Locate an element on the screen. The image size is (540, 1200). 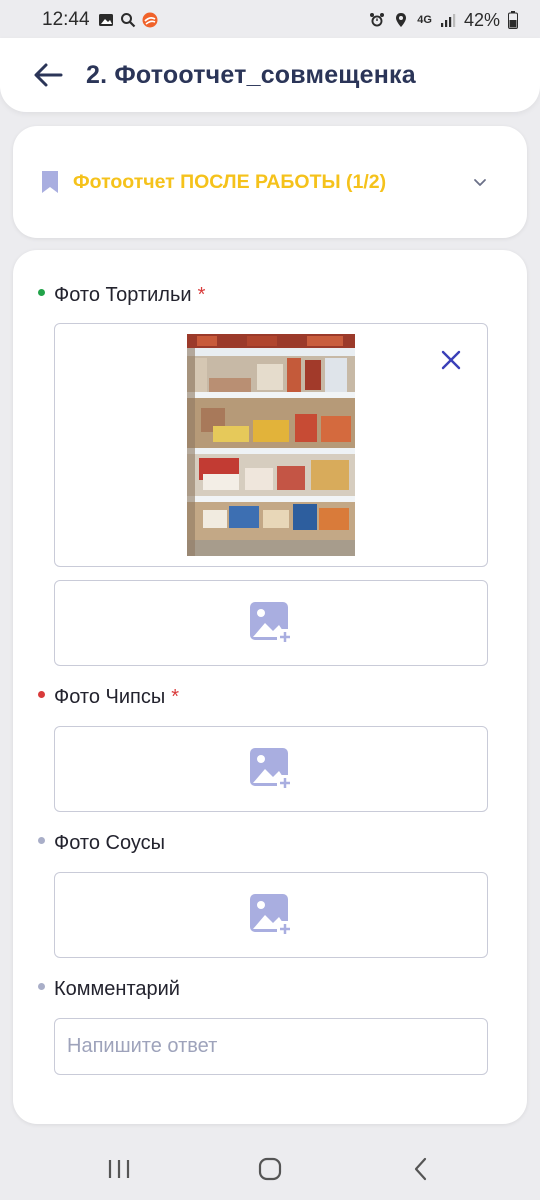
field-label-text: Фото Соусы is located at coordinates (109, 843).